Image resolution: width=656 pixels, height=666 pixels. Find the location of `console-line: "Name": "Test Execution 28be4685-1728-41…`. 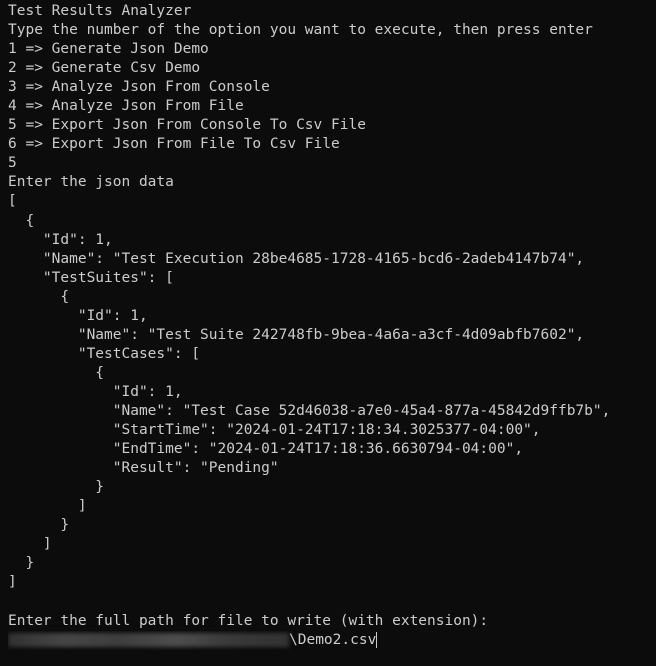

console-line: "Name": "Test Execution 28be4685-1728-41… is located at coordinates (296, 258).